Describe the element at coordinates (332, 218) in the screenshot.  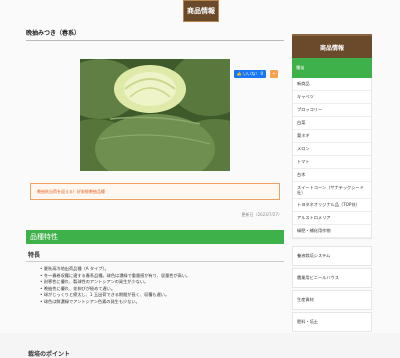
I see `sidebar-item: アルストロメリア` at that location.